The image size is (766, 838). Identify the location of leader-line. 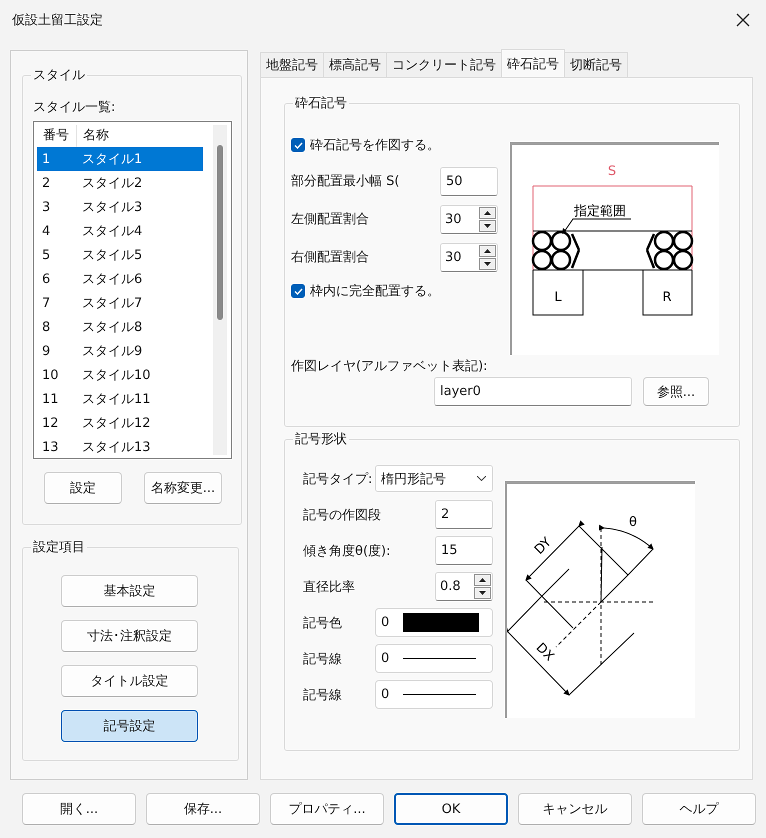
(597, 226).